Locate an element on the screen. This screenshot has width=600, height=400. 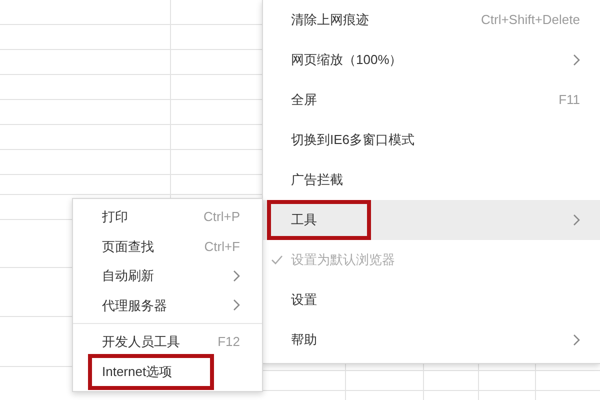
menu-item: 广告拦截 is located at coordinates (431, 180).